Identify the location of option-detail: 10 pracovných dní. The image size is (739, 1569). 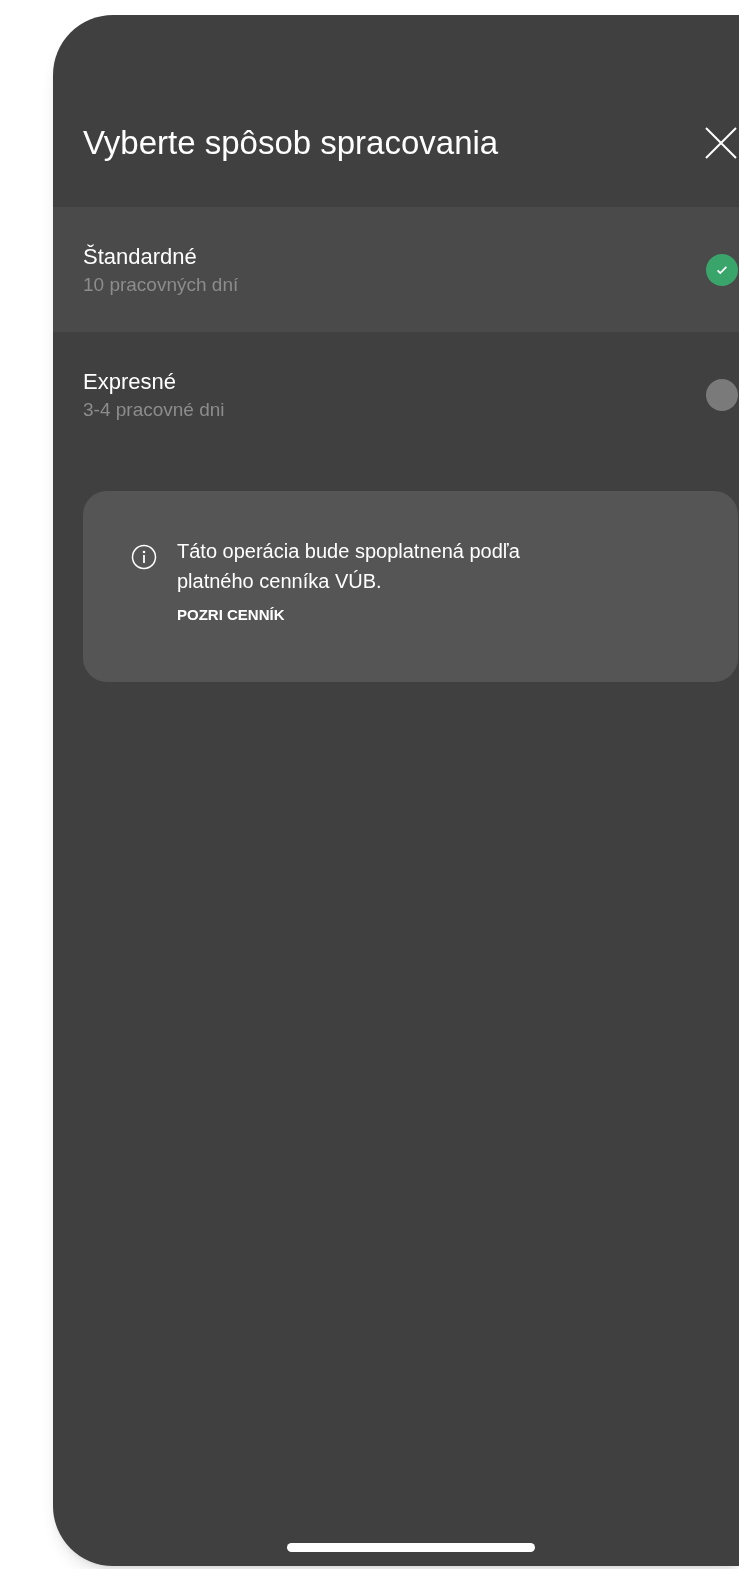
(161, 284).